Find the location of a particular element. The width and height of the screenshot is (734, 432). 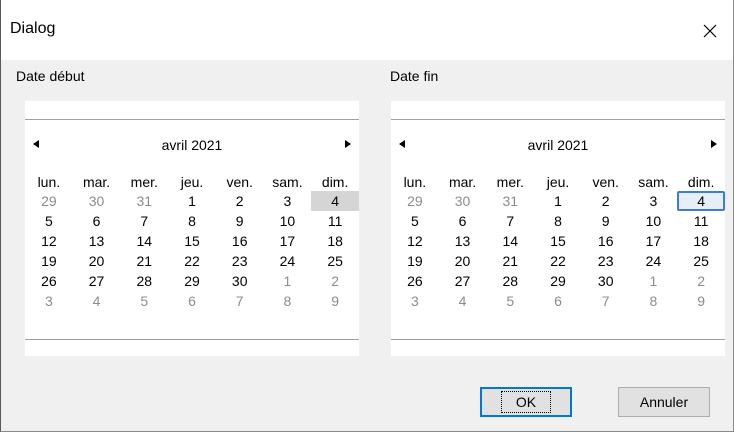

weekday-header: mer. is located at coordinates (144, 182).